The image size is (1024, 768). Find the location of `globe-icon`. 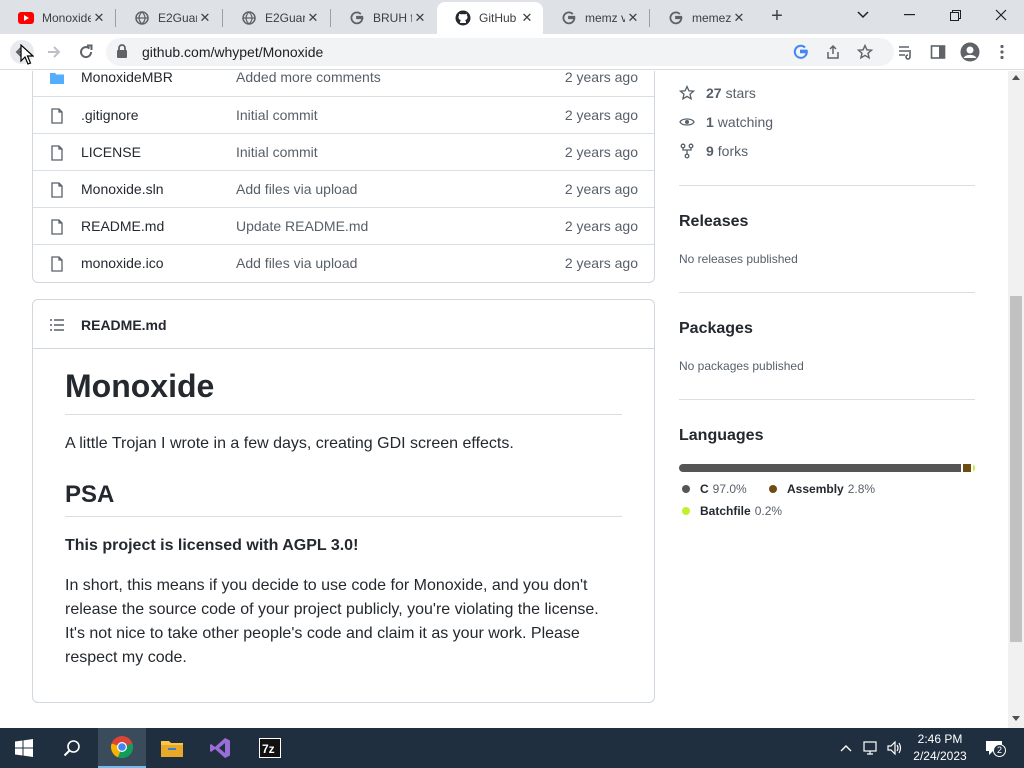

globe-icon is located at coordinates (142, 18).